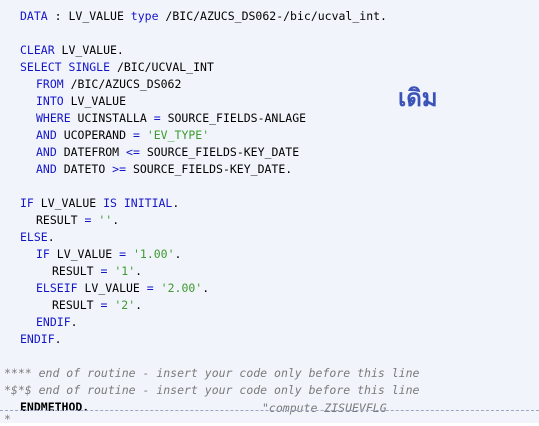 Image resolution: width=539 pixels, height=426 pixels. Describe the element at coordinates (50, 84) in the screenshot. I see `keyword-from: FROM` at that location.